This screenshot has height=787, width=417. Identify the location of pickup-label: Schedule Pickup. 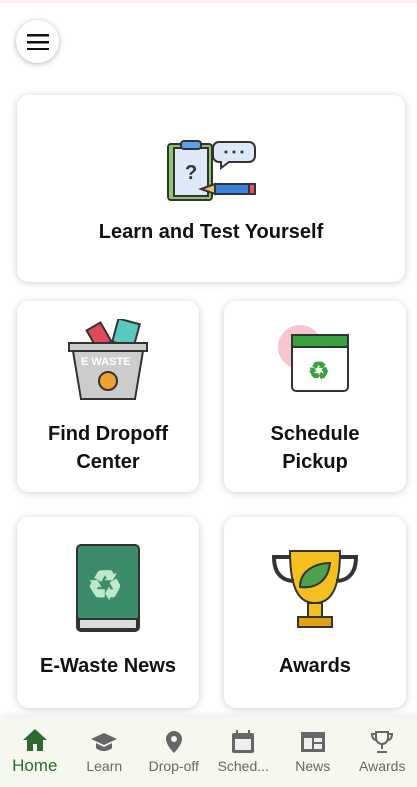
(315, 448).